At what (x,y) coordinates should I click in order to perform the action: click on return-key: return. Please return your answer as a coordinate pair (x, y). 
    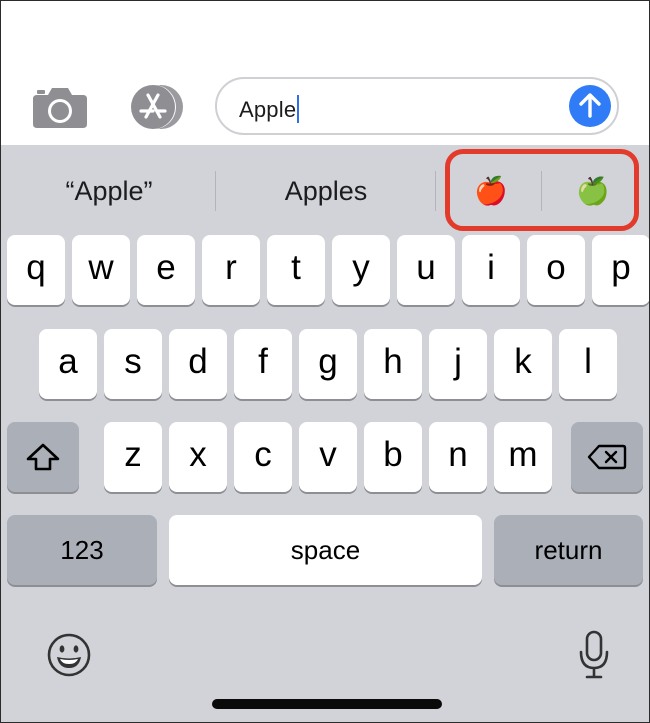
    Looking at the image, I should click on (568, 550).